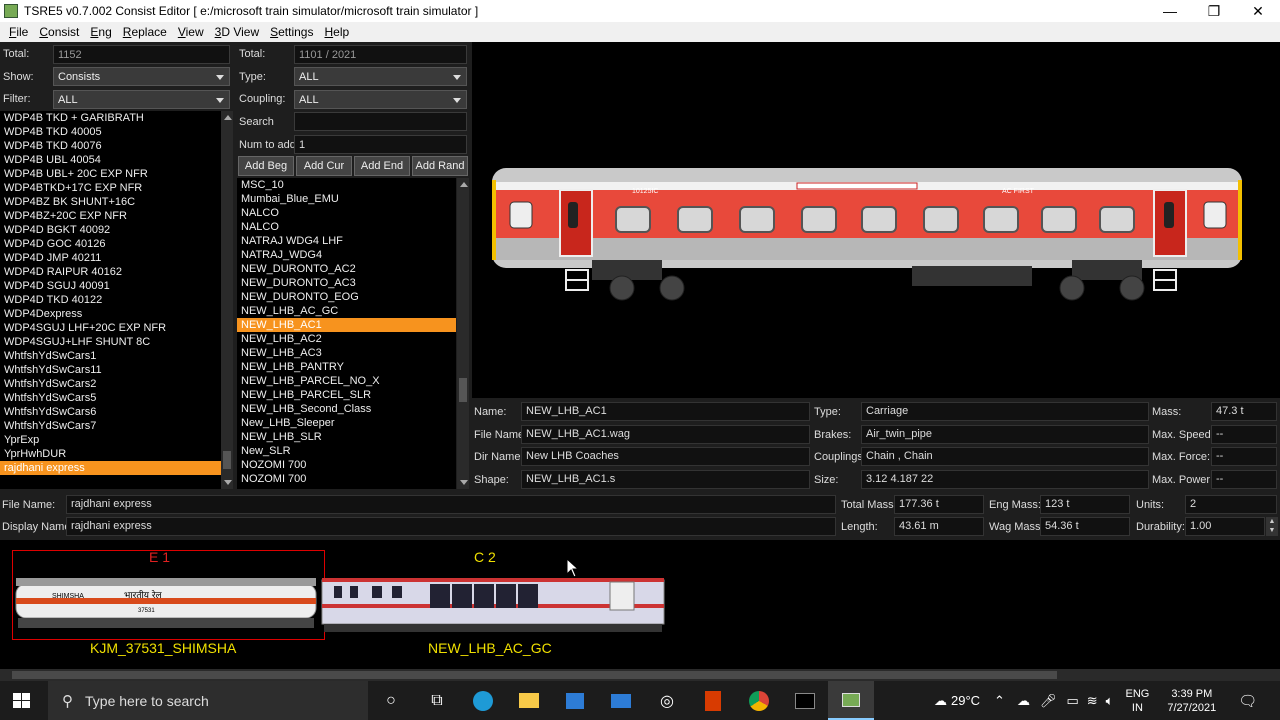 This screenshot has height=720, width=1280. Describe the element at coordinates (1170, 11) in the screenshot. I see `minimize-button: —` at that location.